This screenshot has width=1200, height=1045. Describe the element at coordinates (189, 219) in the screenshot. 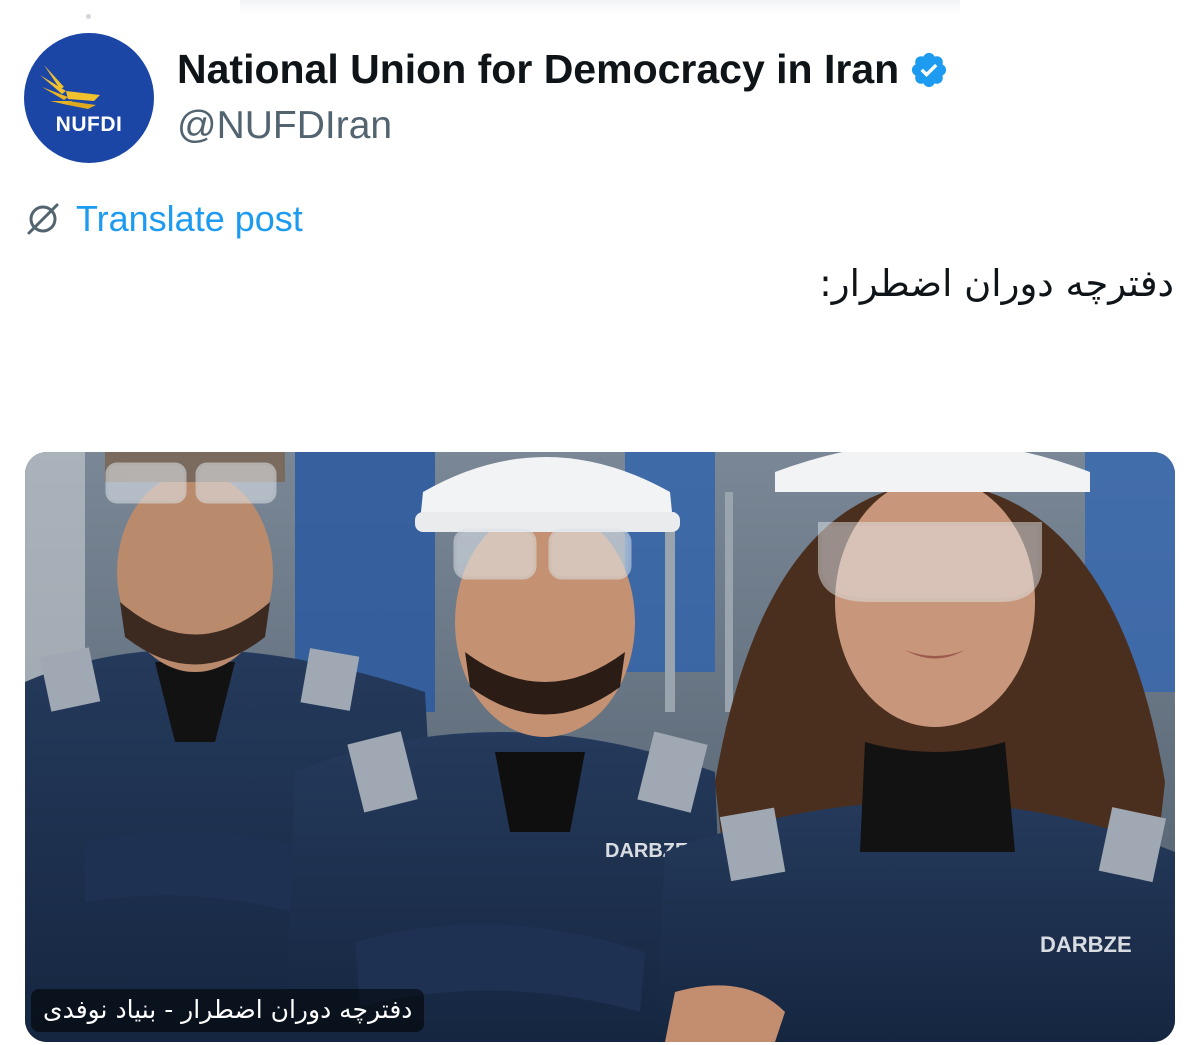

I see `translate-post-label: Translate post` at that location.